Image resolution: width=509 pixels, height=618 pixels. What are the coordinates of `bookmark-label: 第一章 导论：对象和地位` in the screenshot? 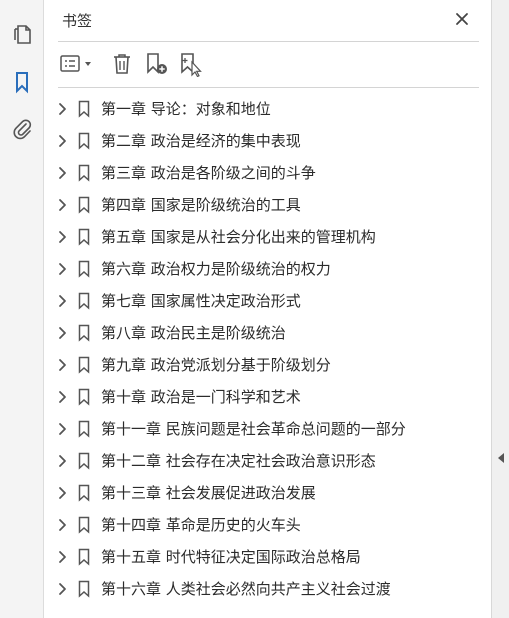 It's located at (186, 109).